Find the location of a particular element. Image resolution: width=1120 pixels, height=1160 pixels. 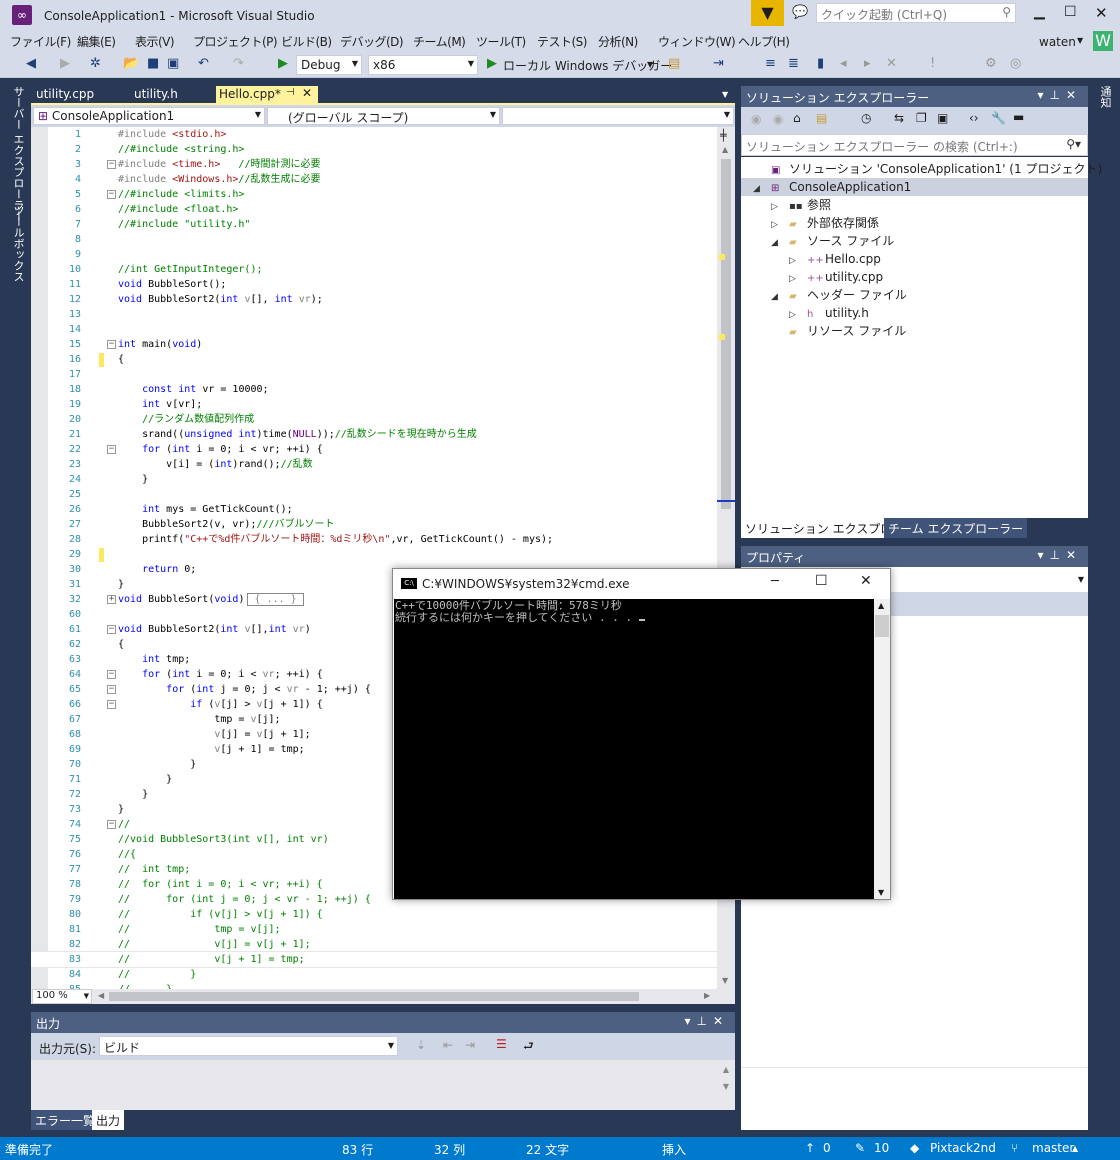

status-pushes: 0 is located at coordinates (827, 1148).